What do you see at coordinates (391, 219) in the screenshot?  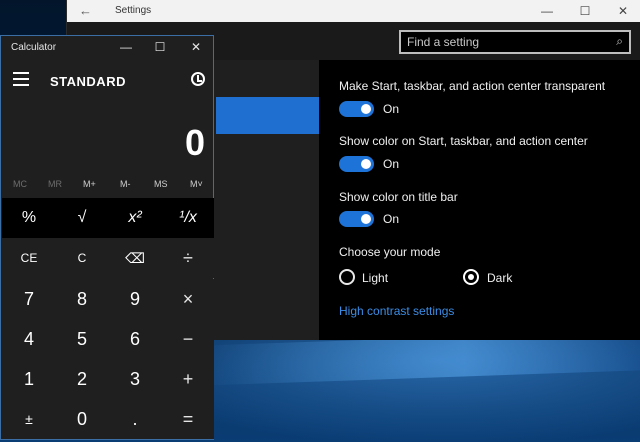 I see `toggle-color-titlebar-state: On` at bounding box center [391, 219].